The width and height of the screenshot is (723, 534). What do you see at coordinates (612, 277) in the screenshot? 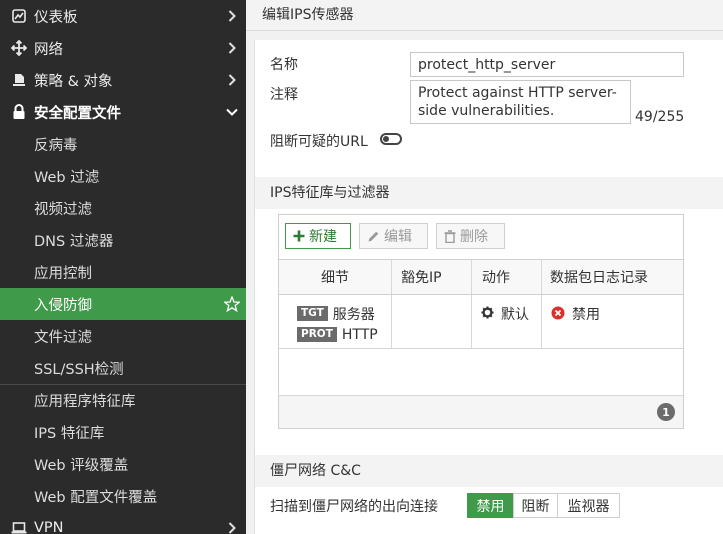
I see `column-header-packet-logging: 数据包日志记录` at bounding box center [612, 277].